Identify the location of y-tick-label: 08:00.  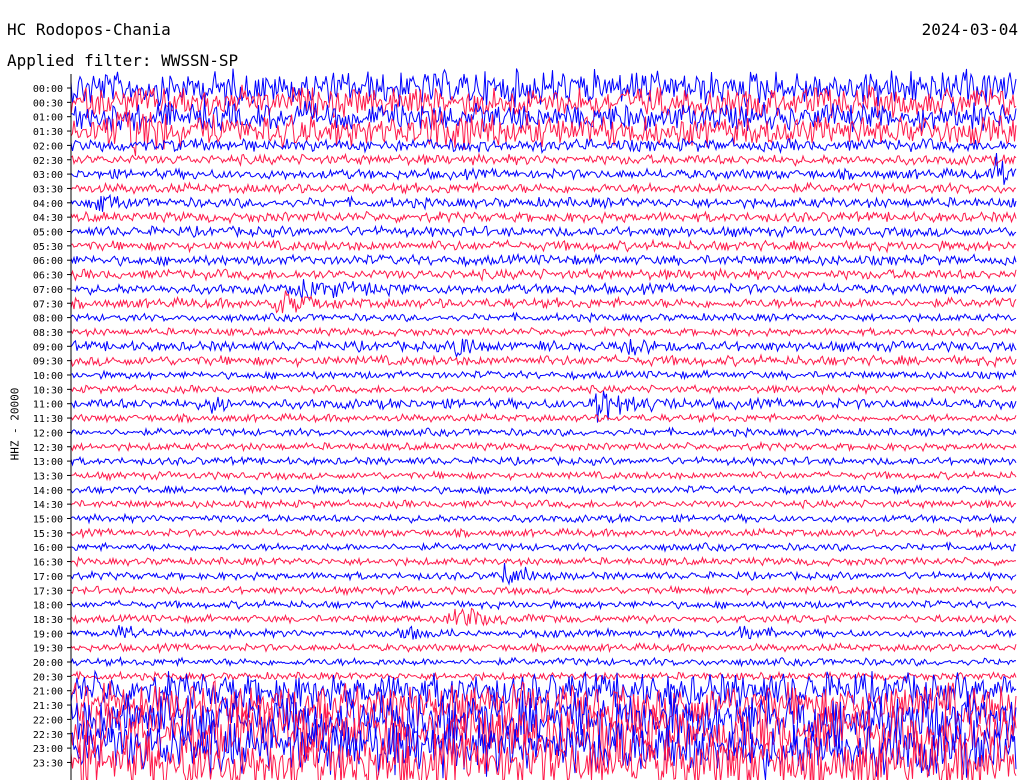
(48, 319).